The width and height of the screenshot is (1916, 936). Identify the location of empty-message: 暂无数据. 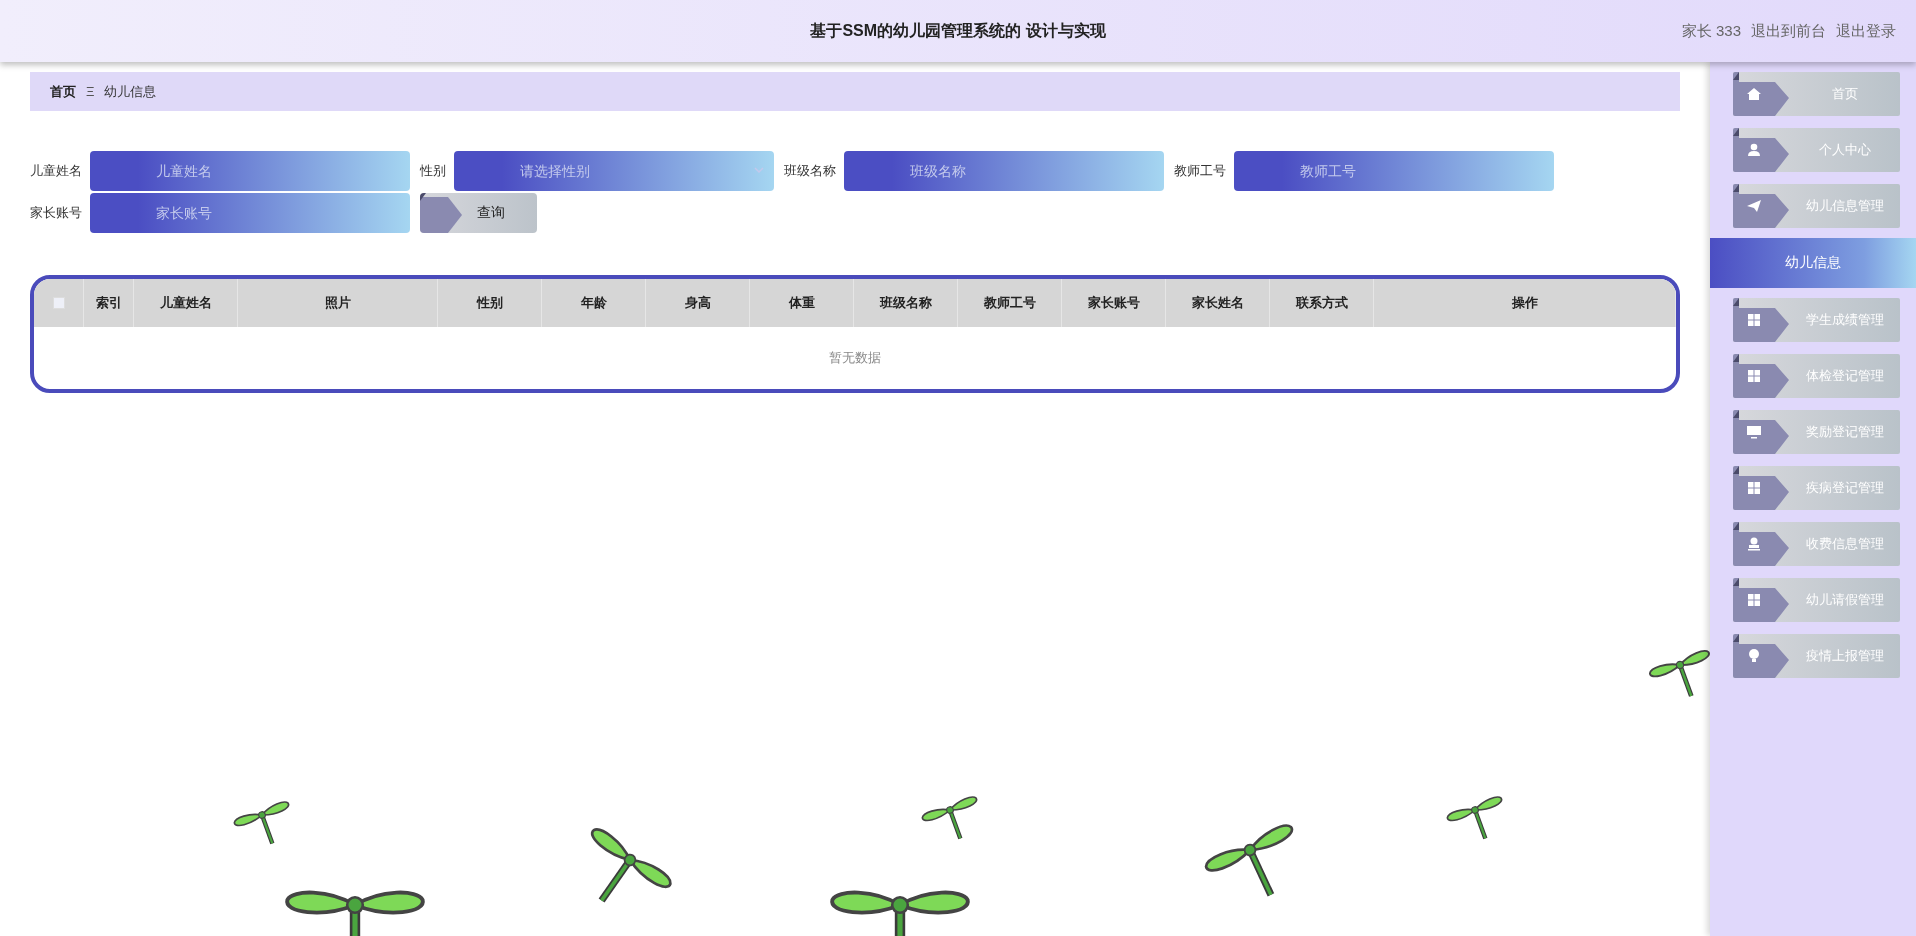
(855, 358).